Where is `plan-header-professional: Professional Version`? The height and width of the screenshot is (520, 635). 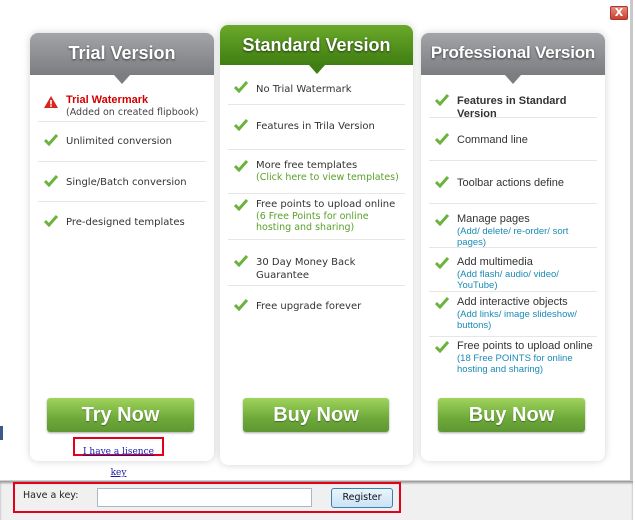 plan-header-professional: Professional Version is located at coordinates (513, 58).